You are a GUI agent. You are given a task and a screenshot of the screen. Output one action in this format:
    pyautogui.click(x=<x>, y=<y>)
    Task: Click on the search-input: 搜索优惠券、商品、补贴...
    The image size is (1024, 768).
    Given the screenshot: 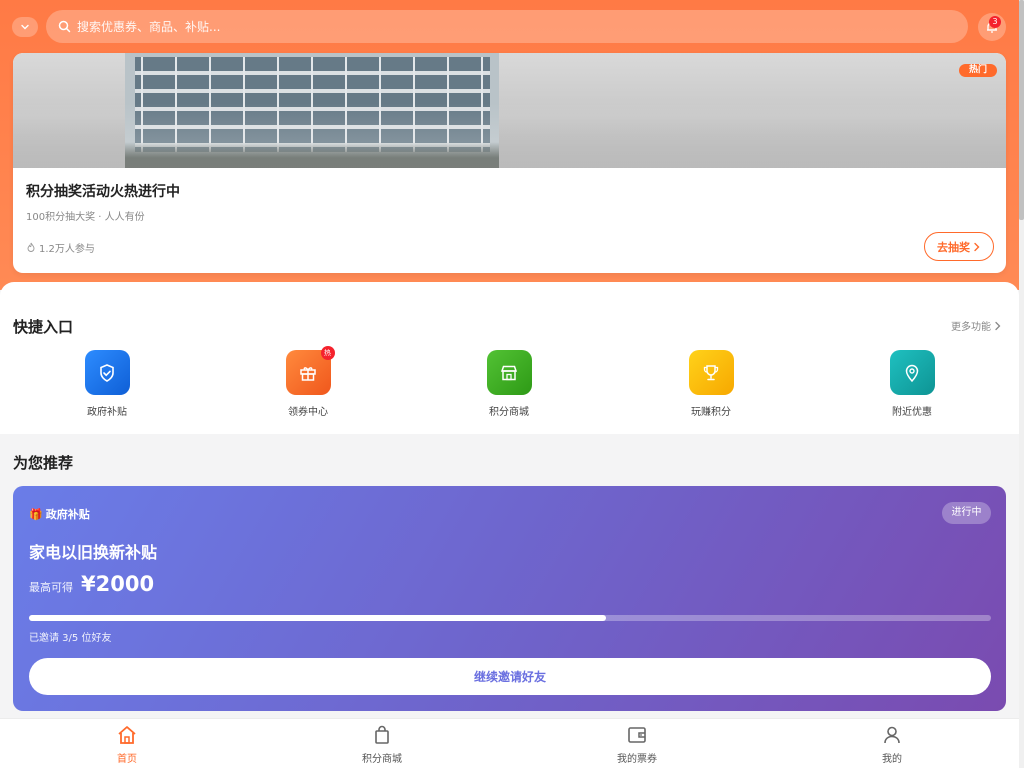 What is the action you would take?
    pyautogui.click(x=507, y=26)
    